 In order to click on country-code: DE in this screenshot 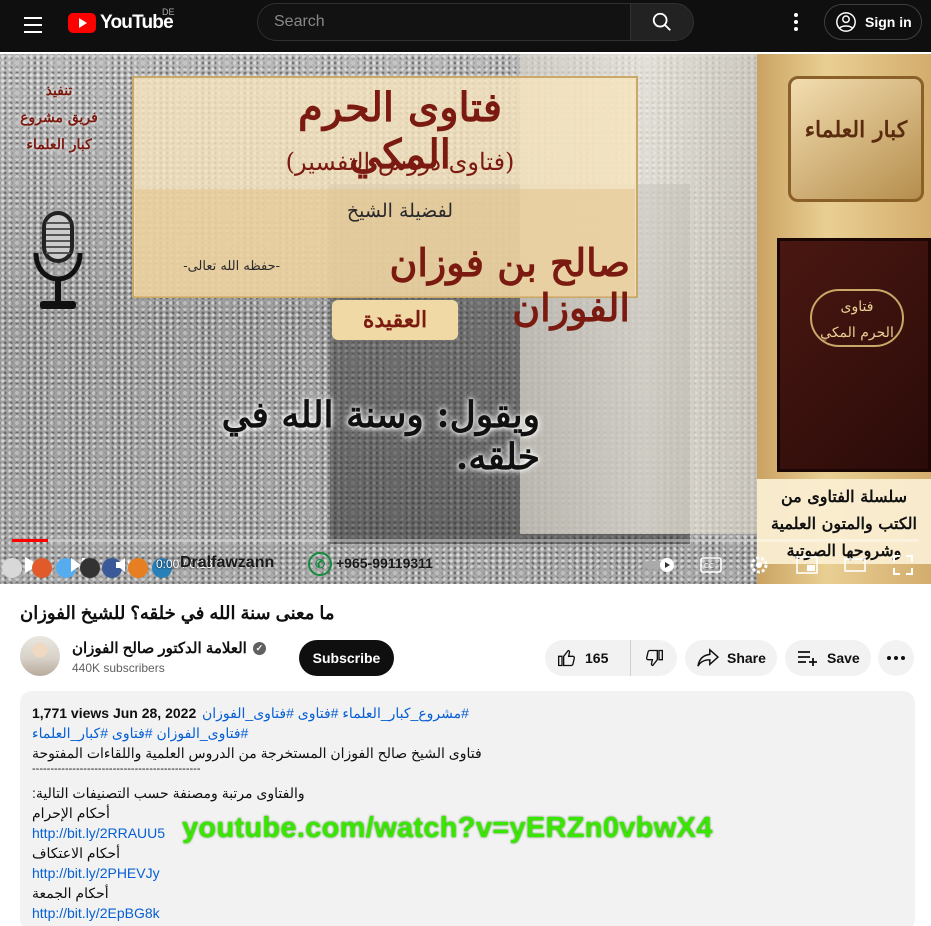, I will do `click(168, 12)`.